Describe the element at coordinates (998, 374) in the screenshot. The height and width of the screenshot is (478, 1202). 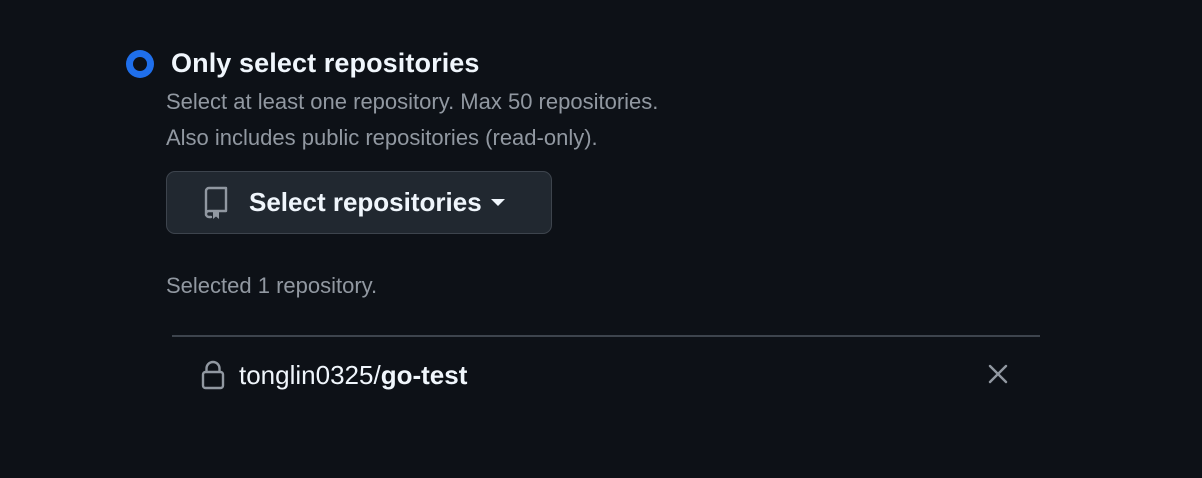
I see `close-icon` at that location.